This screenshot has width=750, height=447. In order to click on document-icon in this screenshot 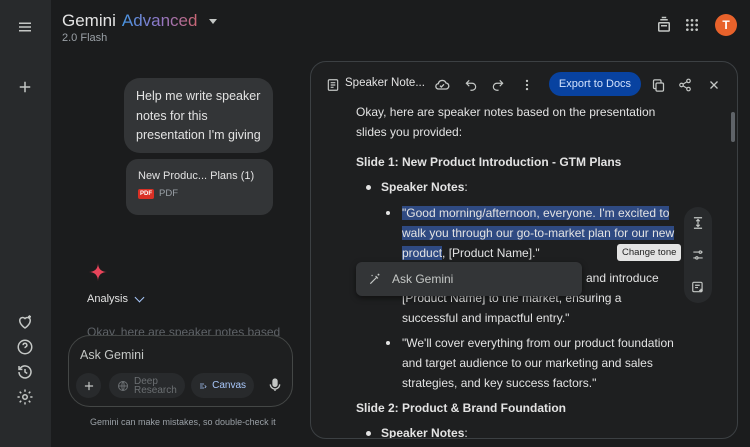, I will do `click(333, 85)`.